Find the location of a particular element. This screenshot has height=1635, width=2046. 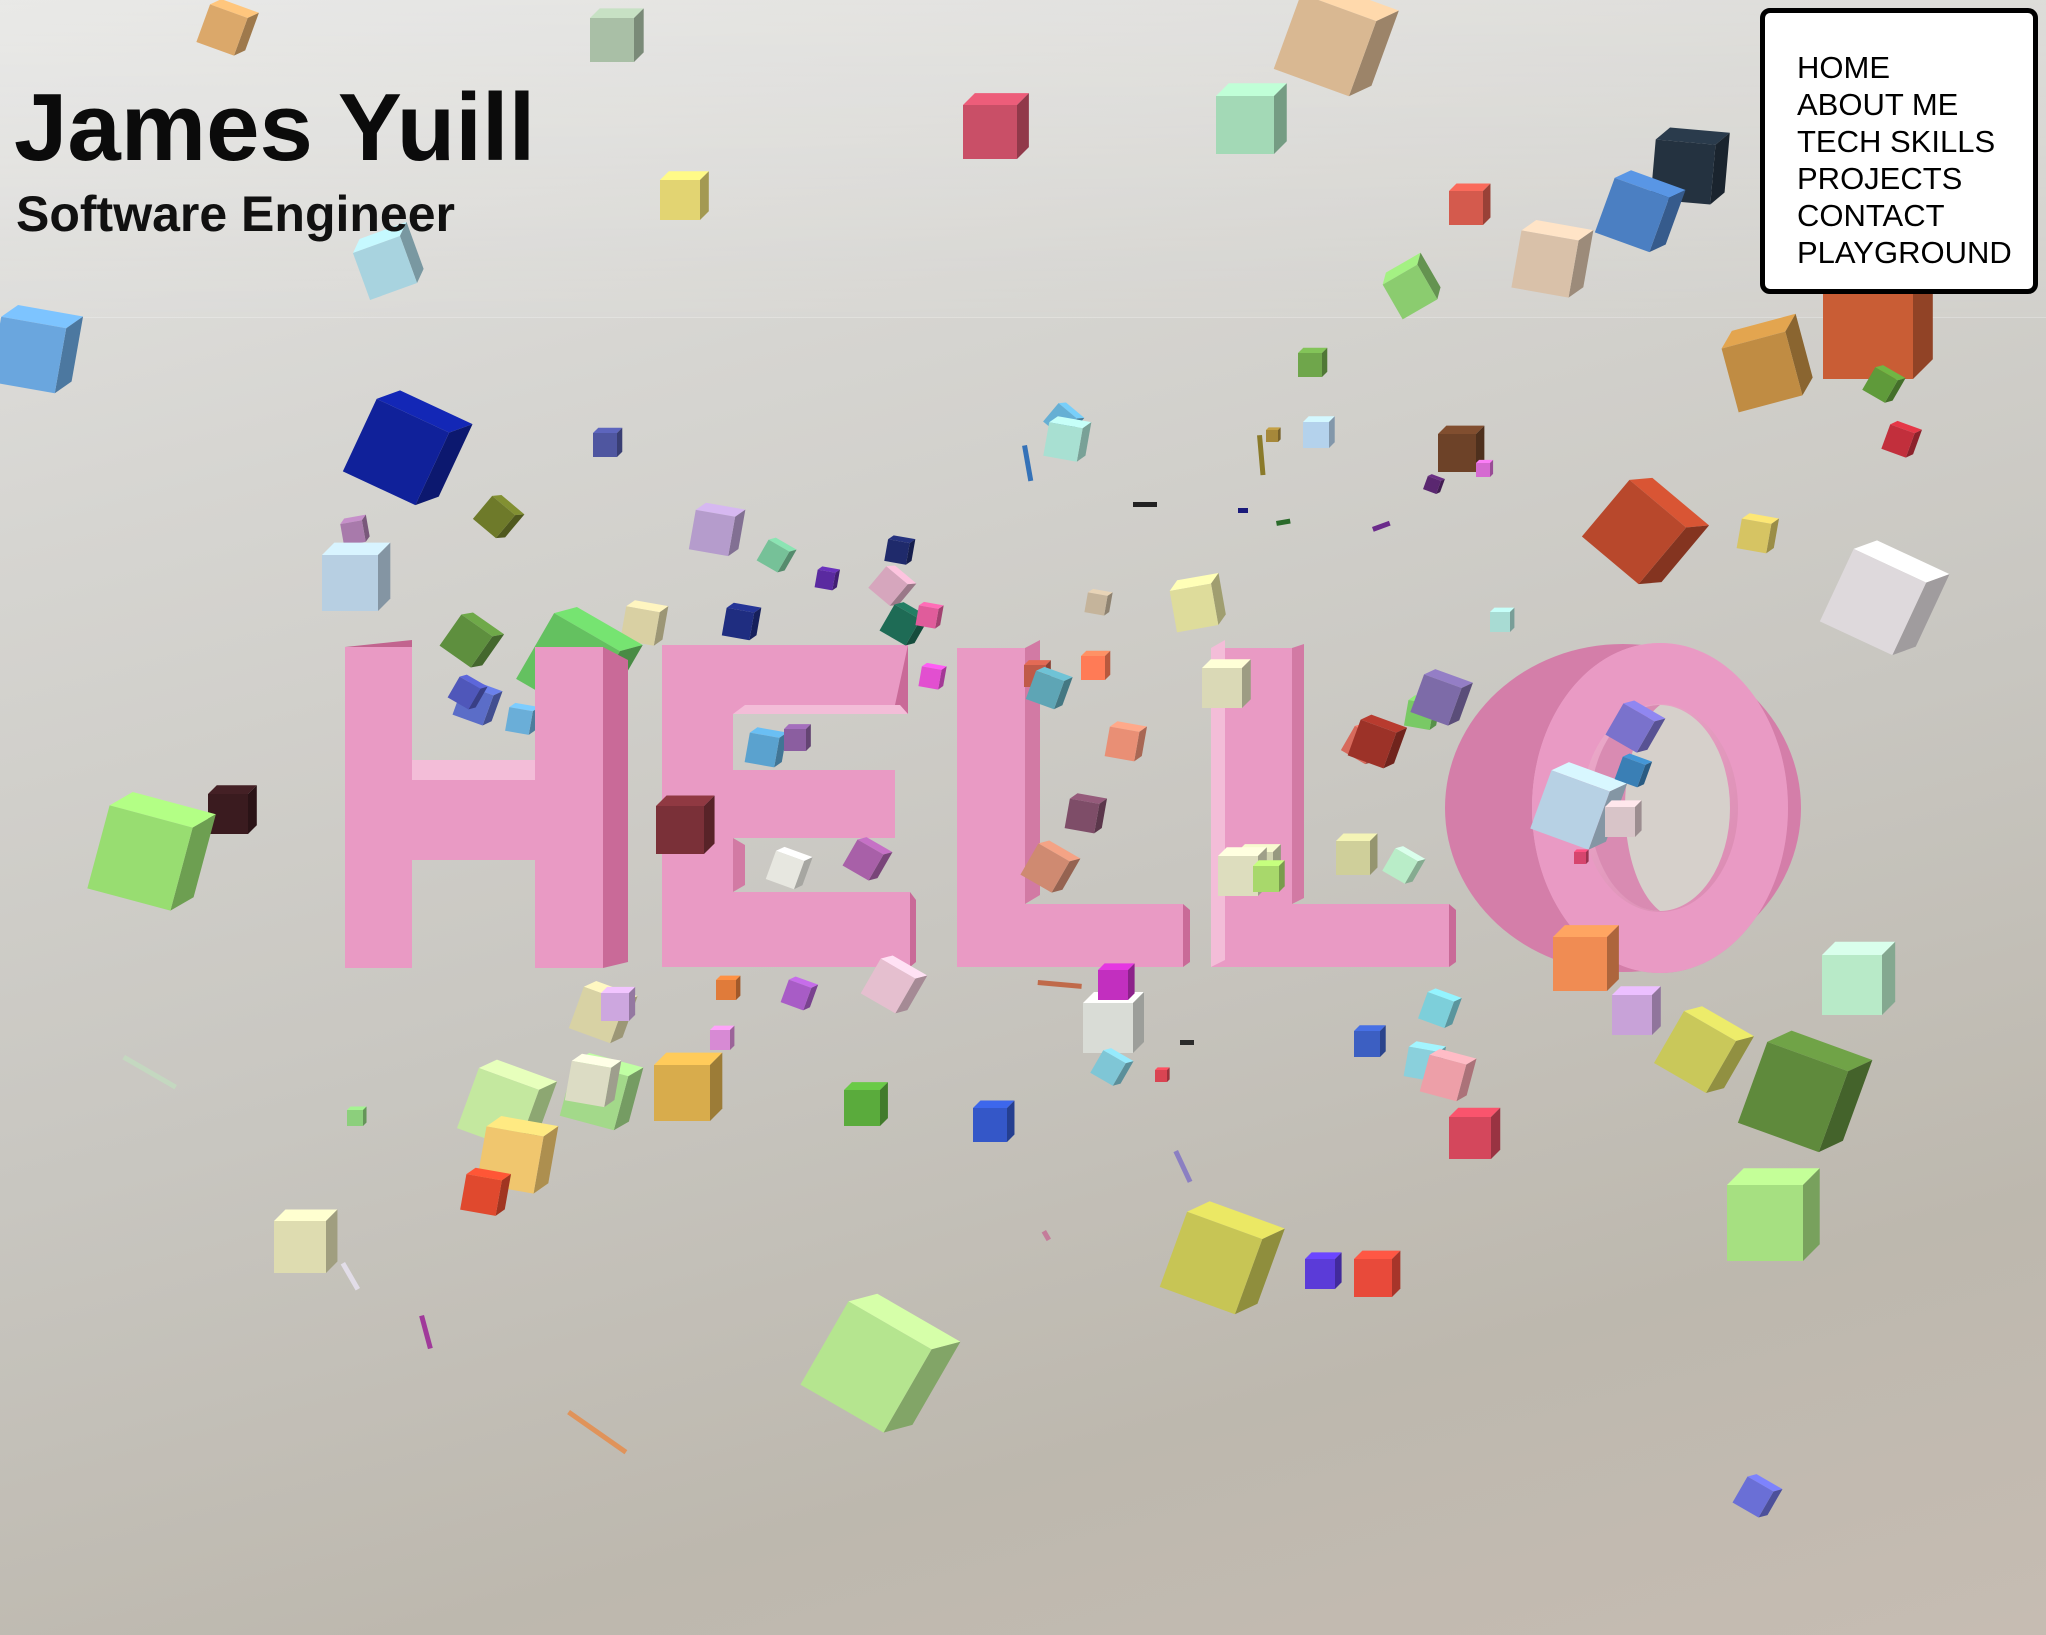

menu-item-playground: PLAYGROUND is located at coordinates (1915, 252).